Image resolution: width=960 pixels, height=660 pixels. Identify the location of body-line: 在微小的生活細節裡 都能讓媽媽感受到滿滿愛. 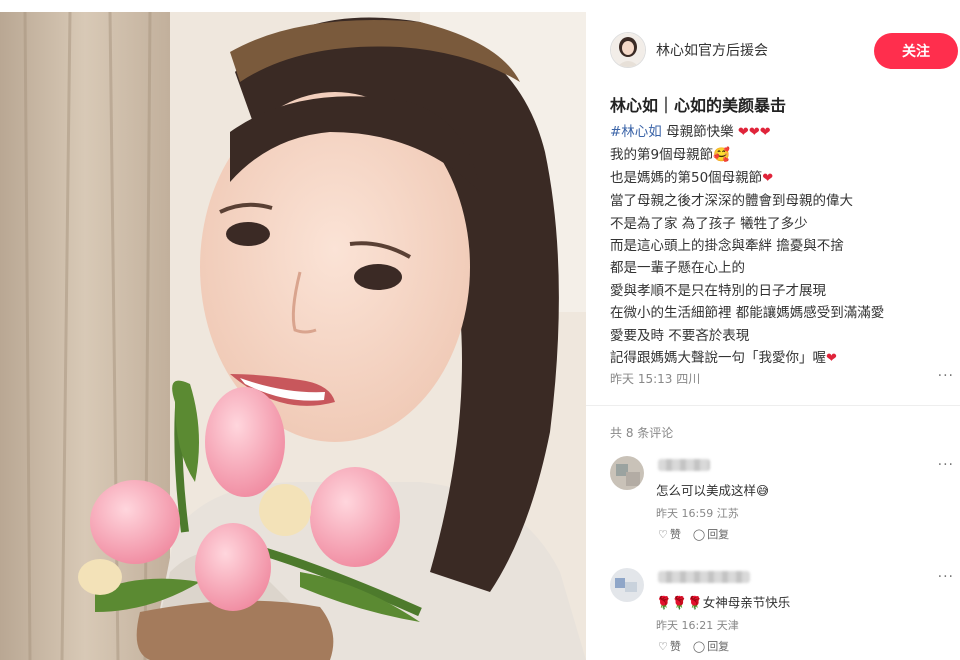
(747, 313).